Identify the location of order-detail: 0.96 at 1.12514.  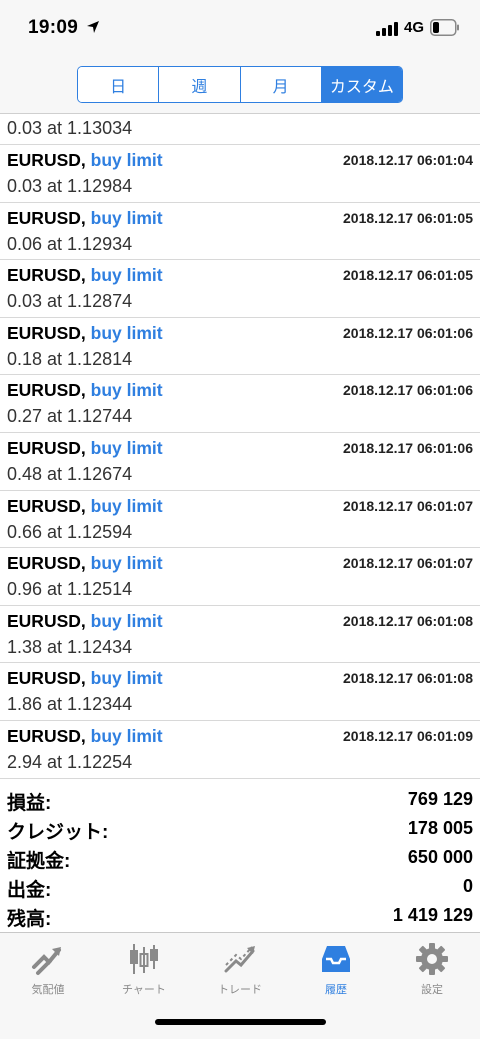
(70, 589).